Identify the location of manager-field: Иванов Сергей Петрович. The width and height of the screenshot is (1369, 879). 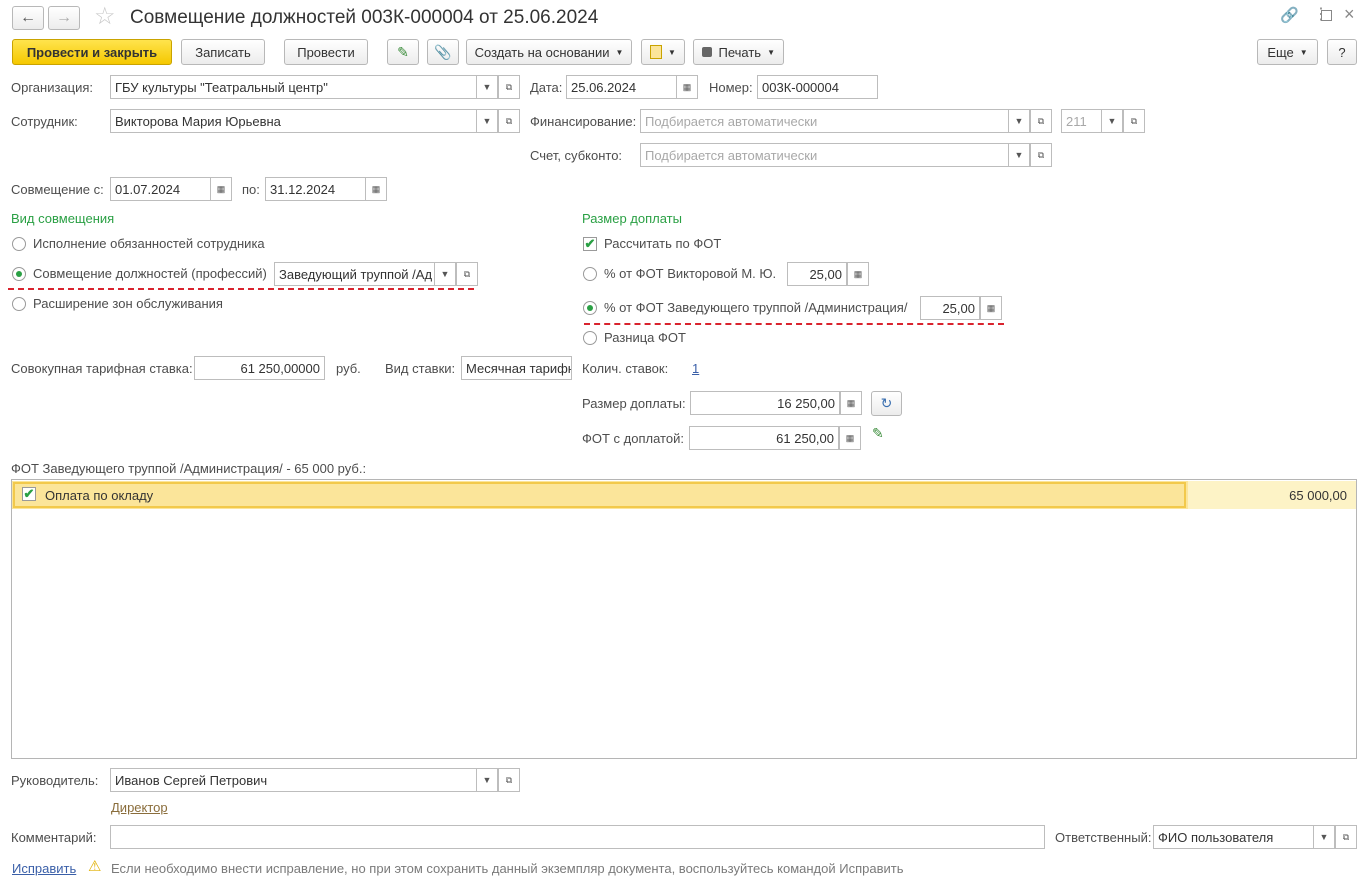
(304, 780).